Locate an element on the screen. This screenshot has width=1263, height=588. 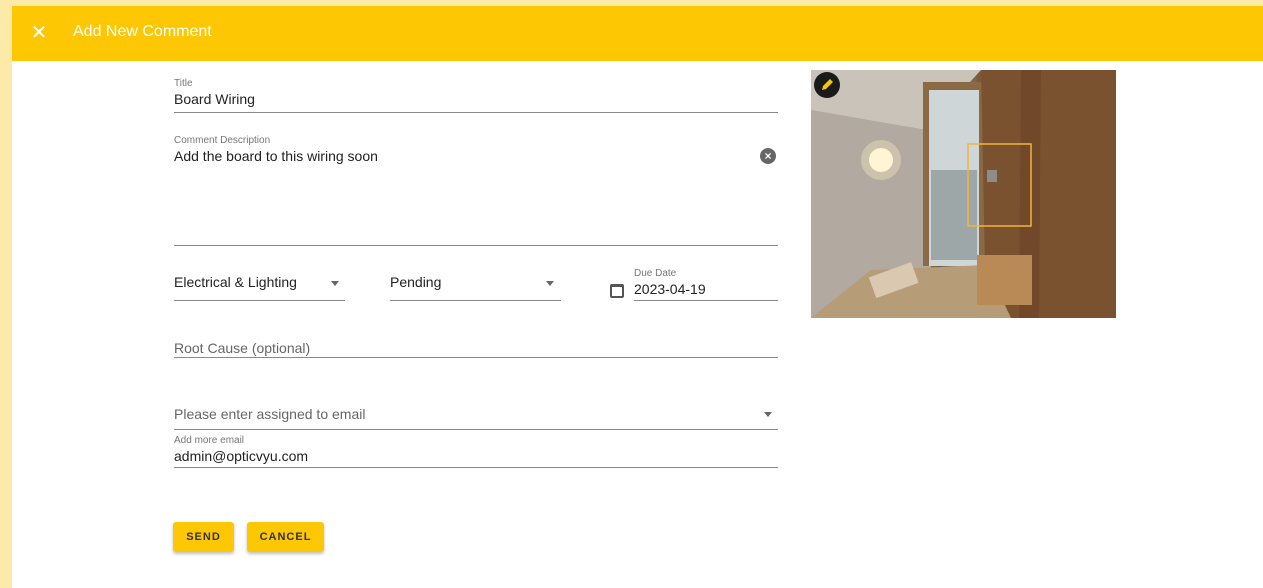
clear-icon: × is located at coordinates (768, 156).